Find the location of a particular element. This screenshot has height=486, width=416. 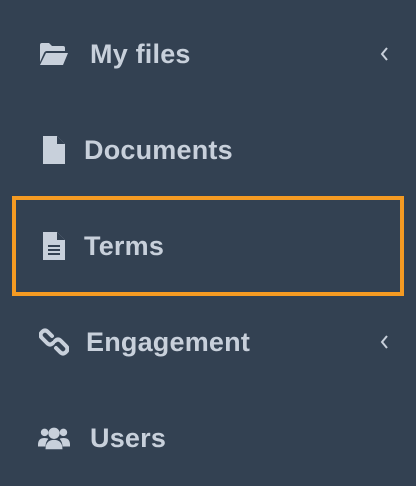

sidebar-item-label: Terms is located at coordinates (124, 245).